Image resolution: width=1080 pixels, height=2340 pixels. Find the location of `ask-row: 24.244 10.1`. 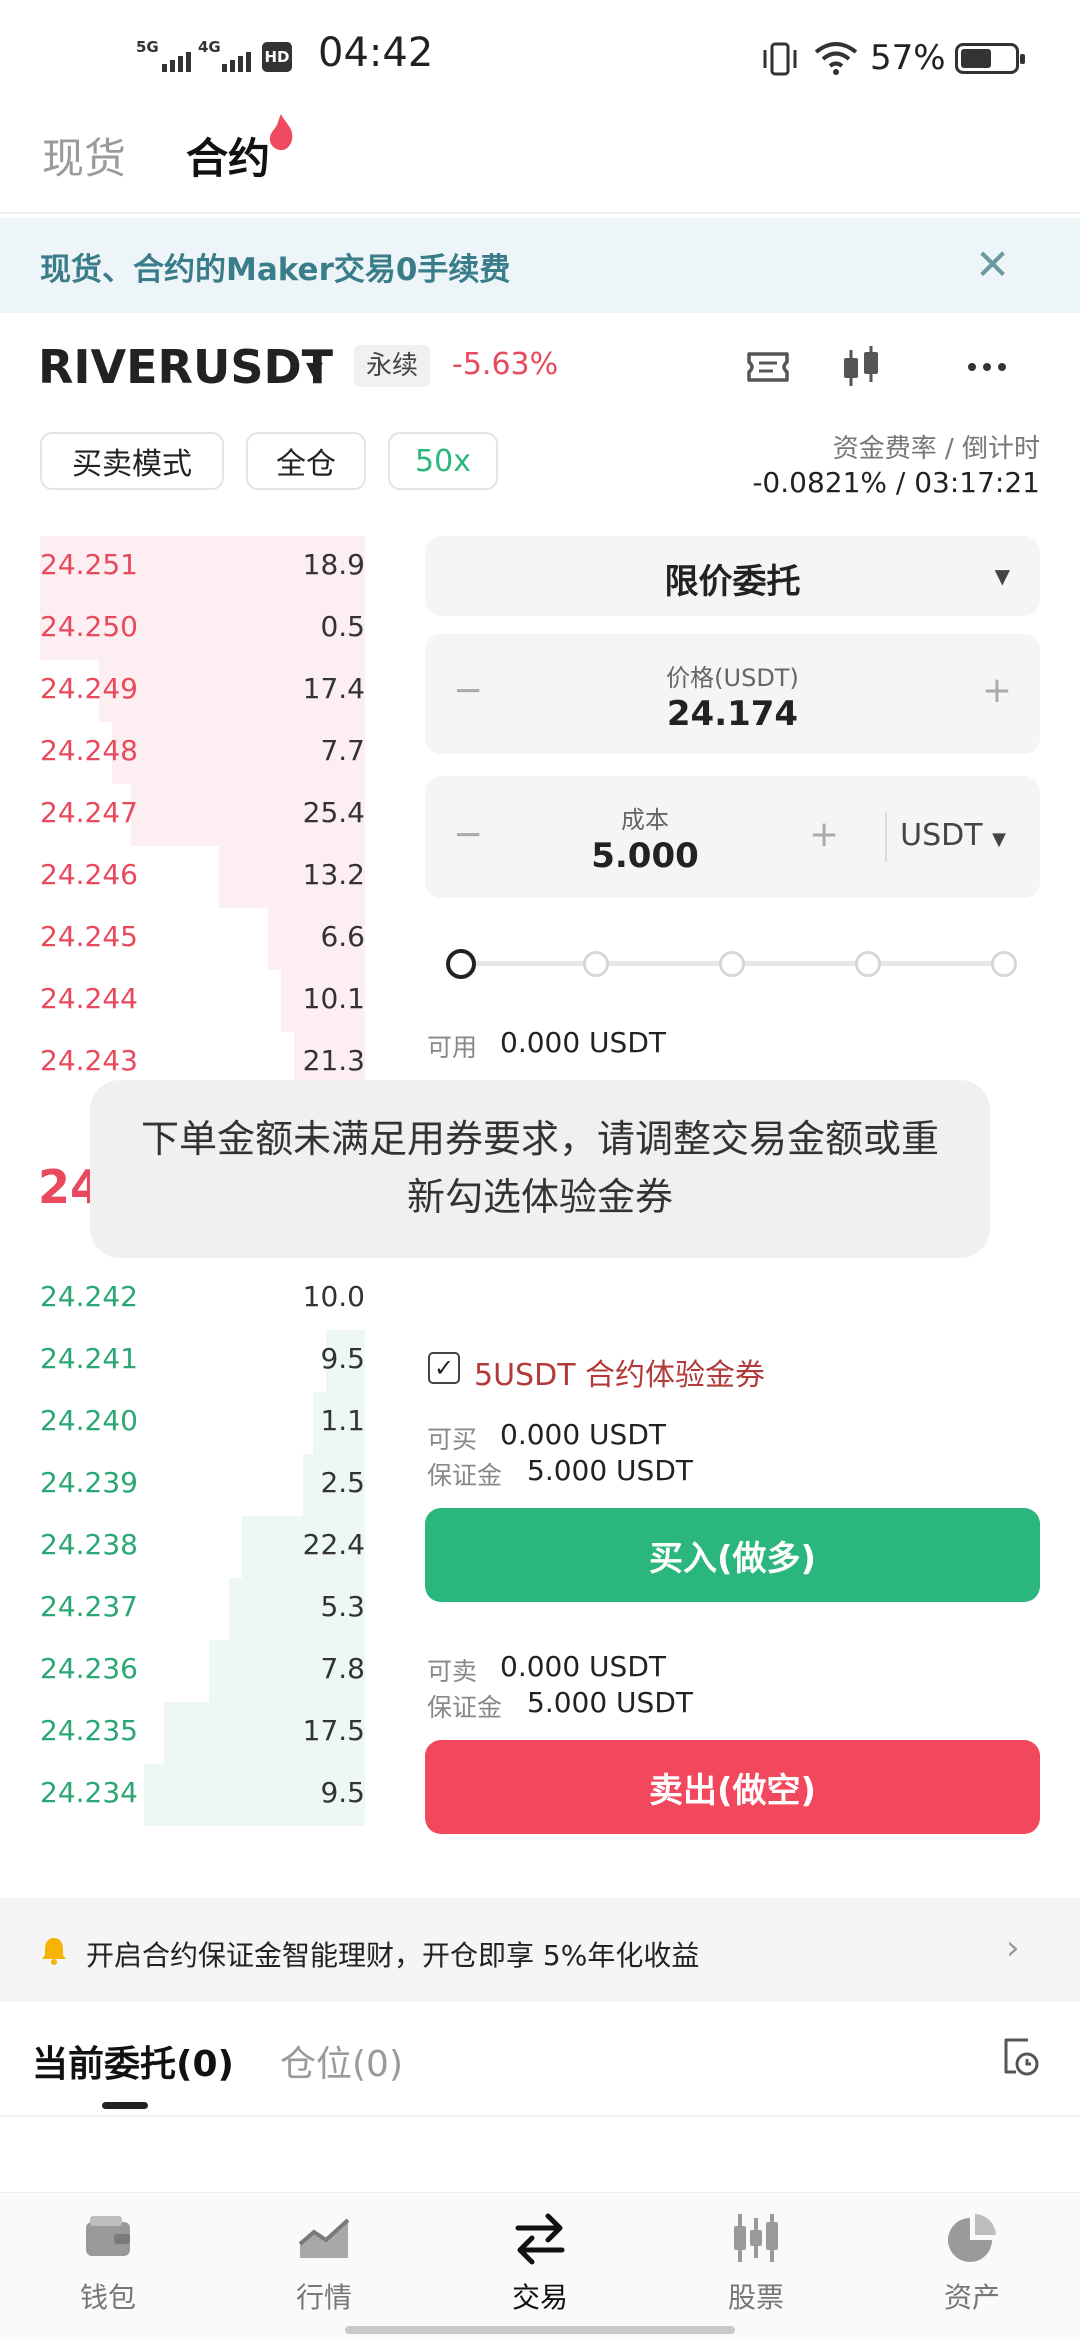

ask-row: 24.244 10.1 is located at coordinates (202, 1001).